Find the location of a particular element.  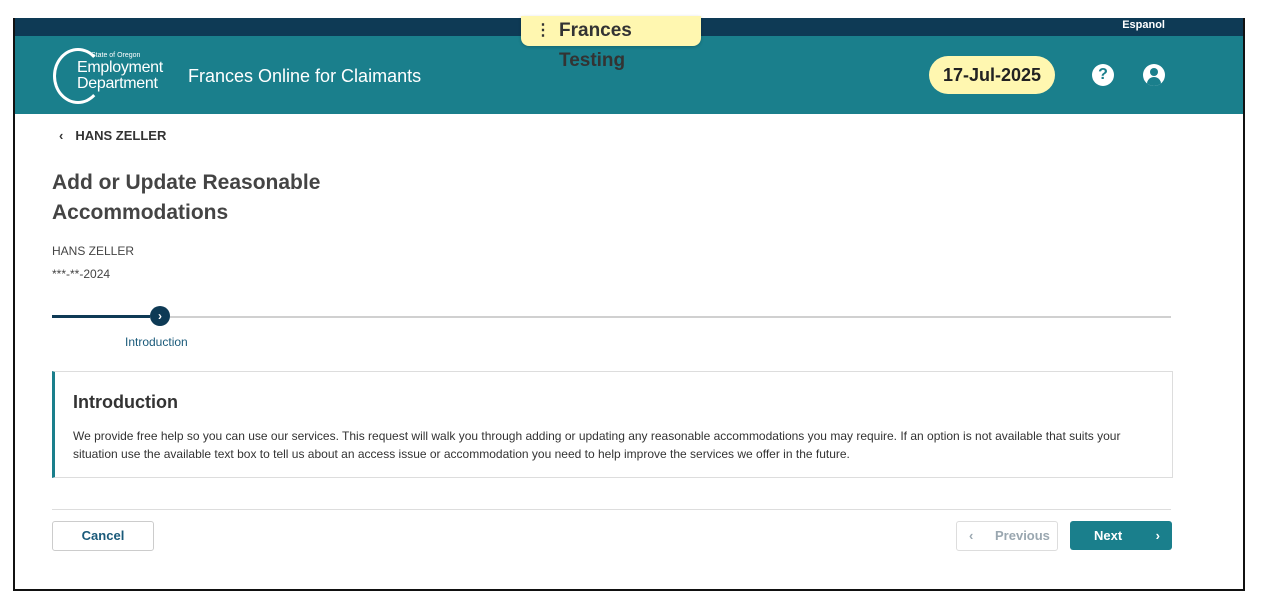

user-head-shape is located at coordinates (1154, 72).